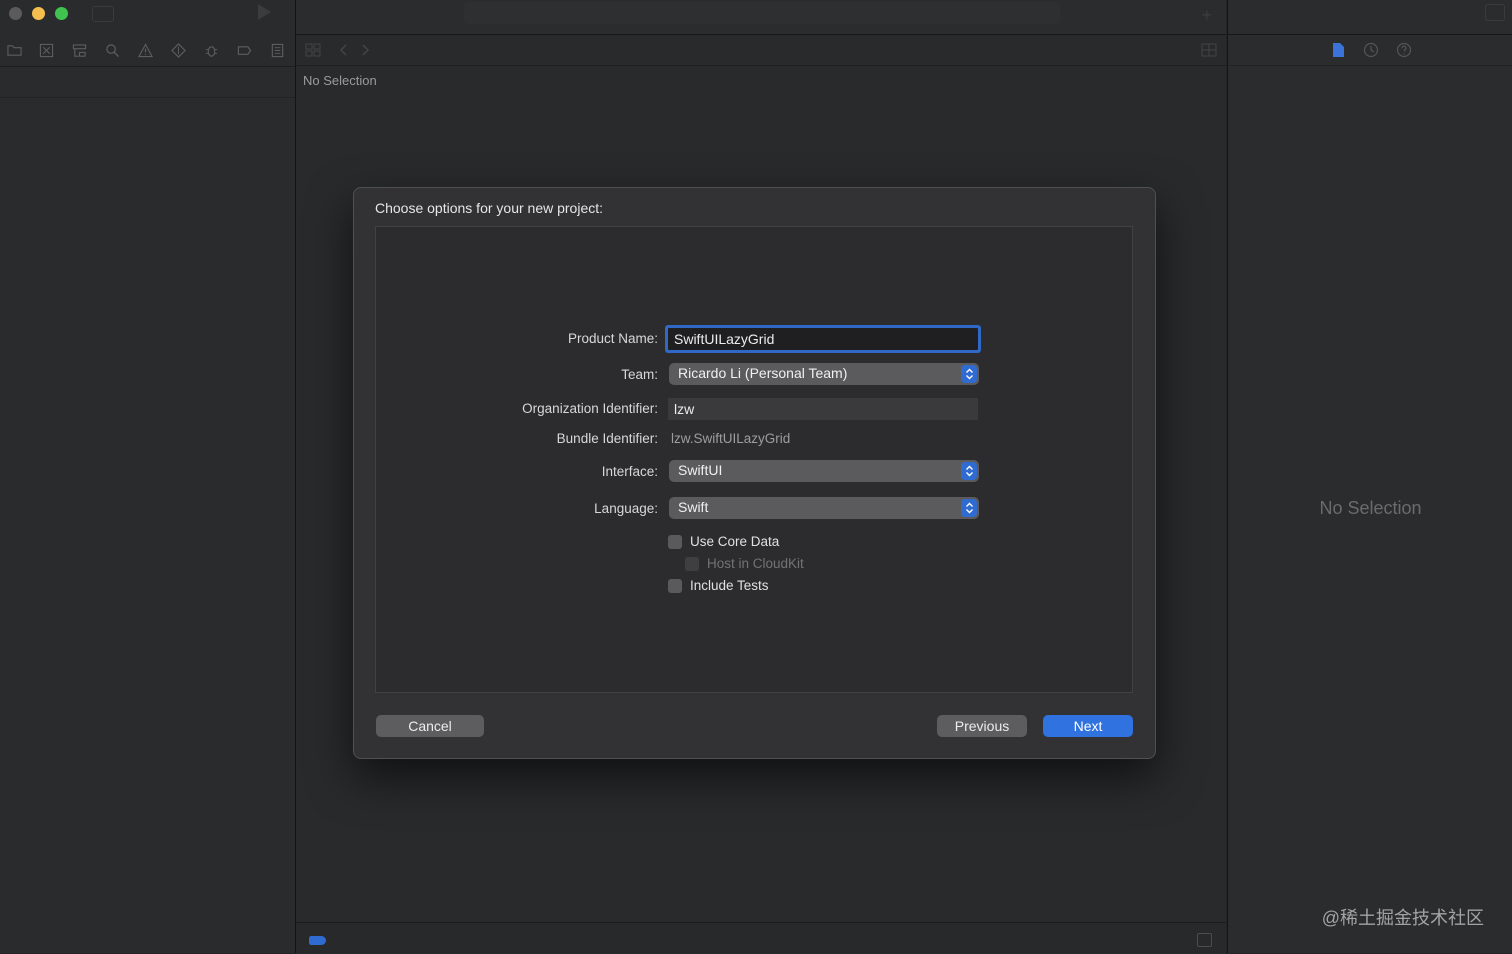 The image size is (1512, 954). Describe the element at coordinates (761, 50) in the screenshot. I see `jump-bar` at that location.